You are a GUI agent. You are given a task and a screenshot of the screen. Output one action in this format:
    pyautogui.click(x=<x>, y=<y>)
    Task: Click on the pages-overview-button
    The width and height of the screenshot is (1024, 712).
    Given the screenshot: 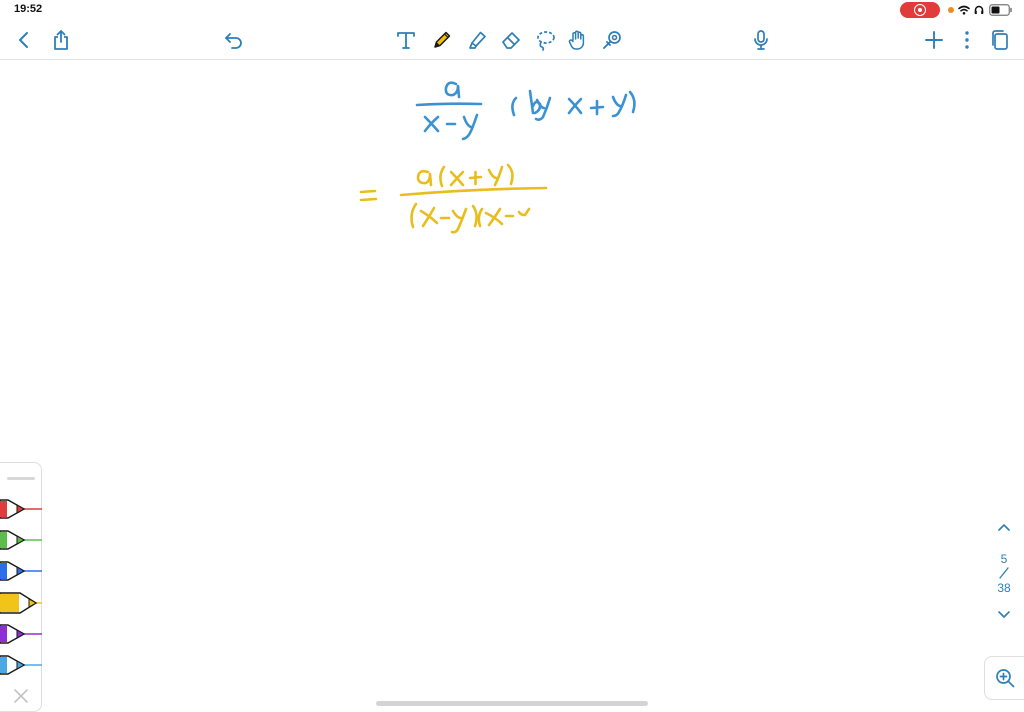 What is the action you would take?
    pyautogui.click(x=1000, y=40)
    